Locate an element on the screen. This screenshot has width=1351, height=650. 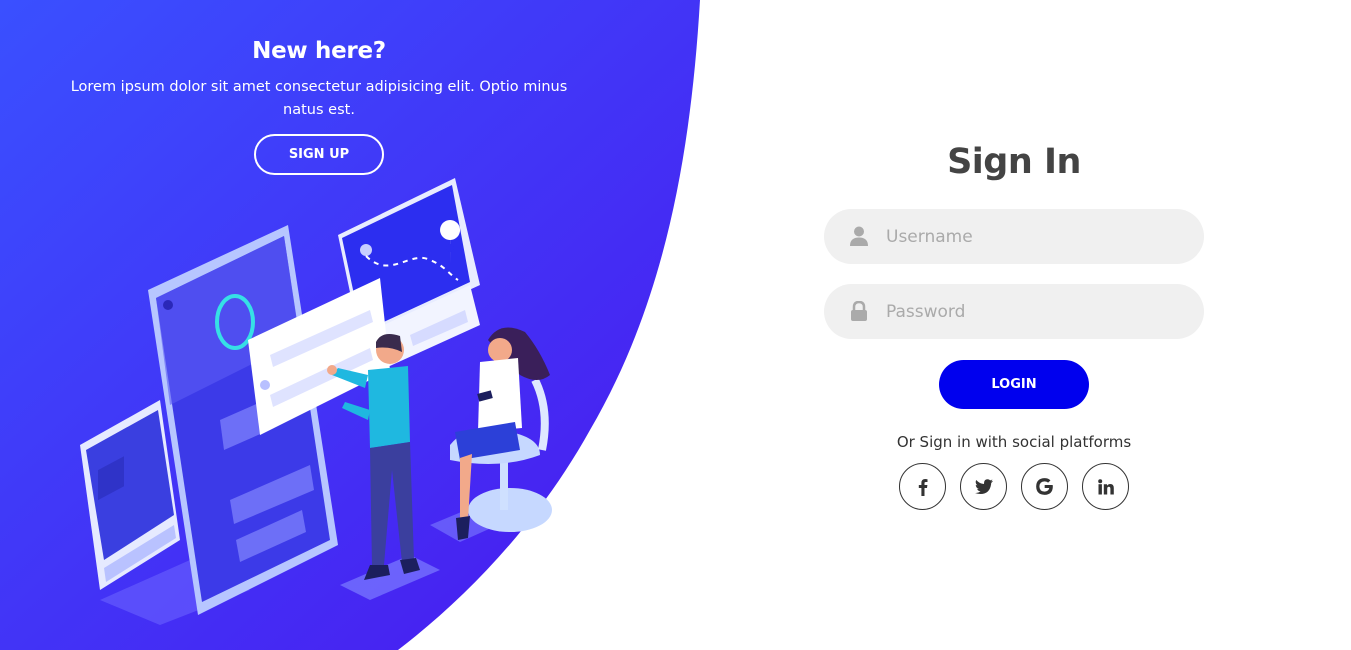
password-input is located at coordinates (1036, 311).